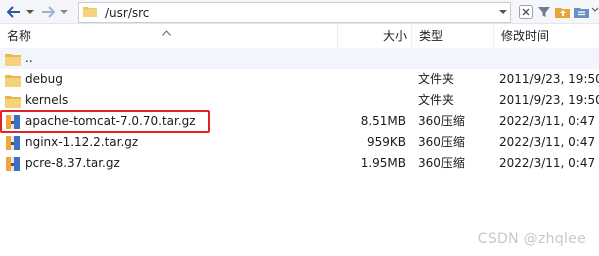 The width and height of the screenshot is (599, 256). Describe the element at coordinates (531, 239) in the screenshot. I see `watermark: CSDN @zhqlee` at that location.